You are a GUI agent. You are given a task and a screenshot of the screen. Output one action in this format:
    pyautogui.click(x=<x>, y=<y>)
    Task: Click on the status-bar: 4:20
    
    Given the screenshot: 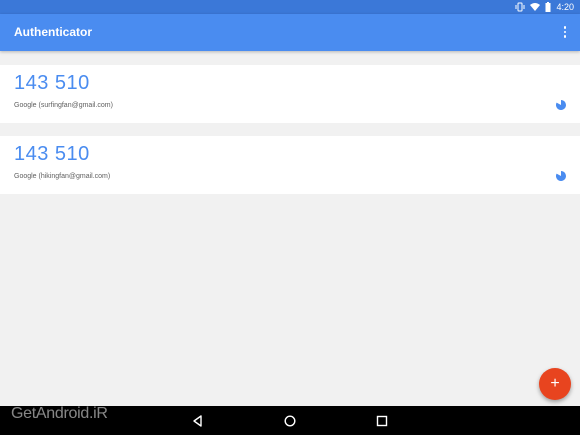 What is the action you would take?
    pyautogui.click(x=290, y=7)
    